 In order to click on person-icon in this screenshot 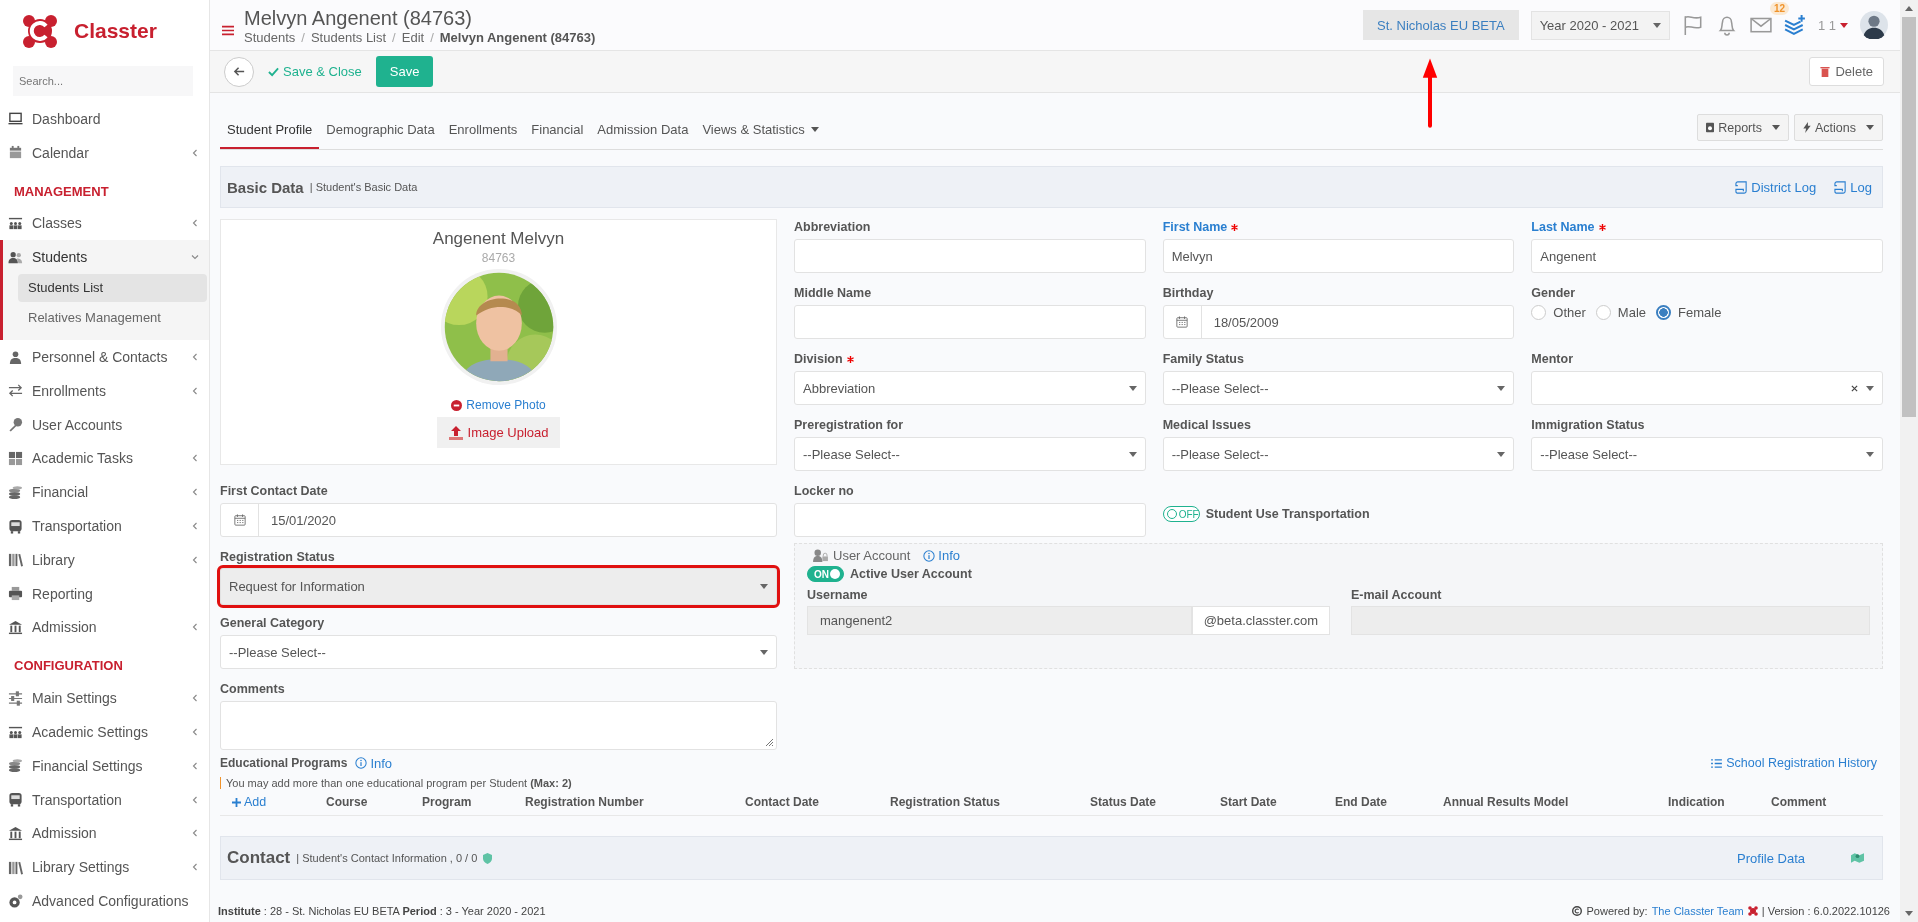, I will do `click(15, 357)`.